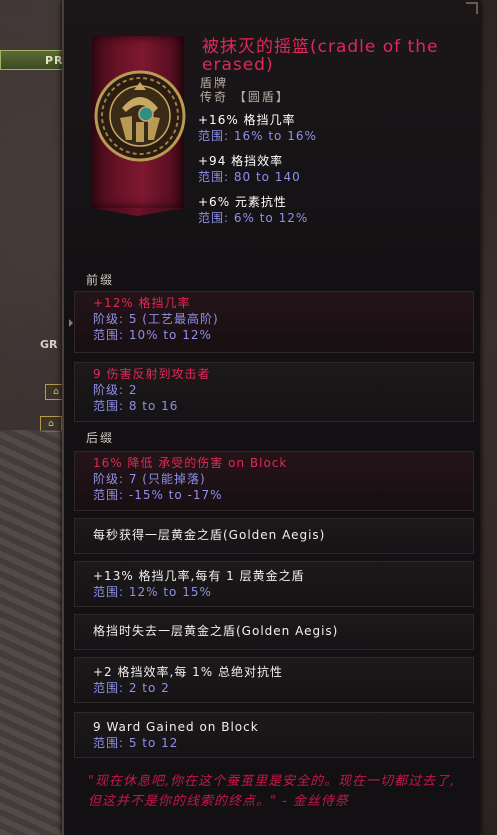 The image size is (497, 835). Describe the element at coordinates (136, 406) in the screenshot. I see `affix-range: 范围: 8 to 16` at that location.